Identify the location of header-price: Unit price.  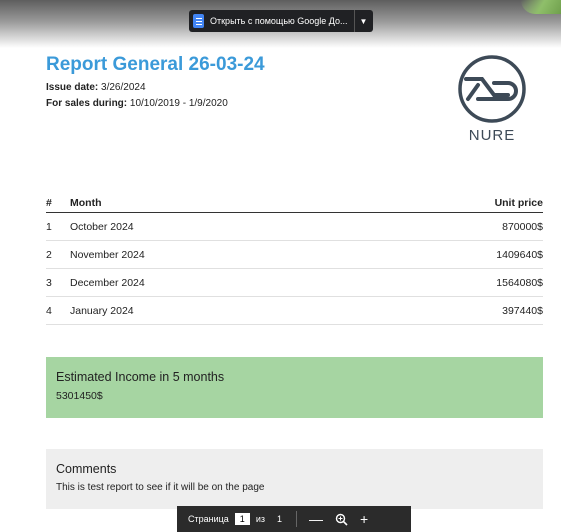
(449, 204).